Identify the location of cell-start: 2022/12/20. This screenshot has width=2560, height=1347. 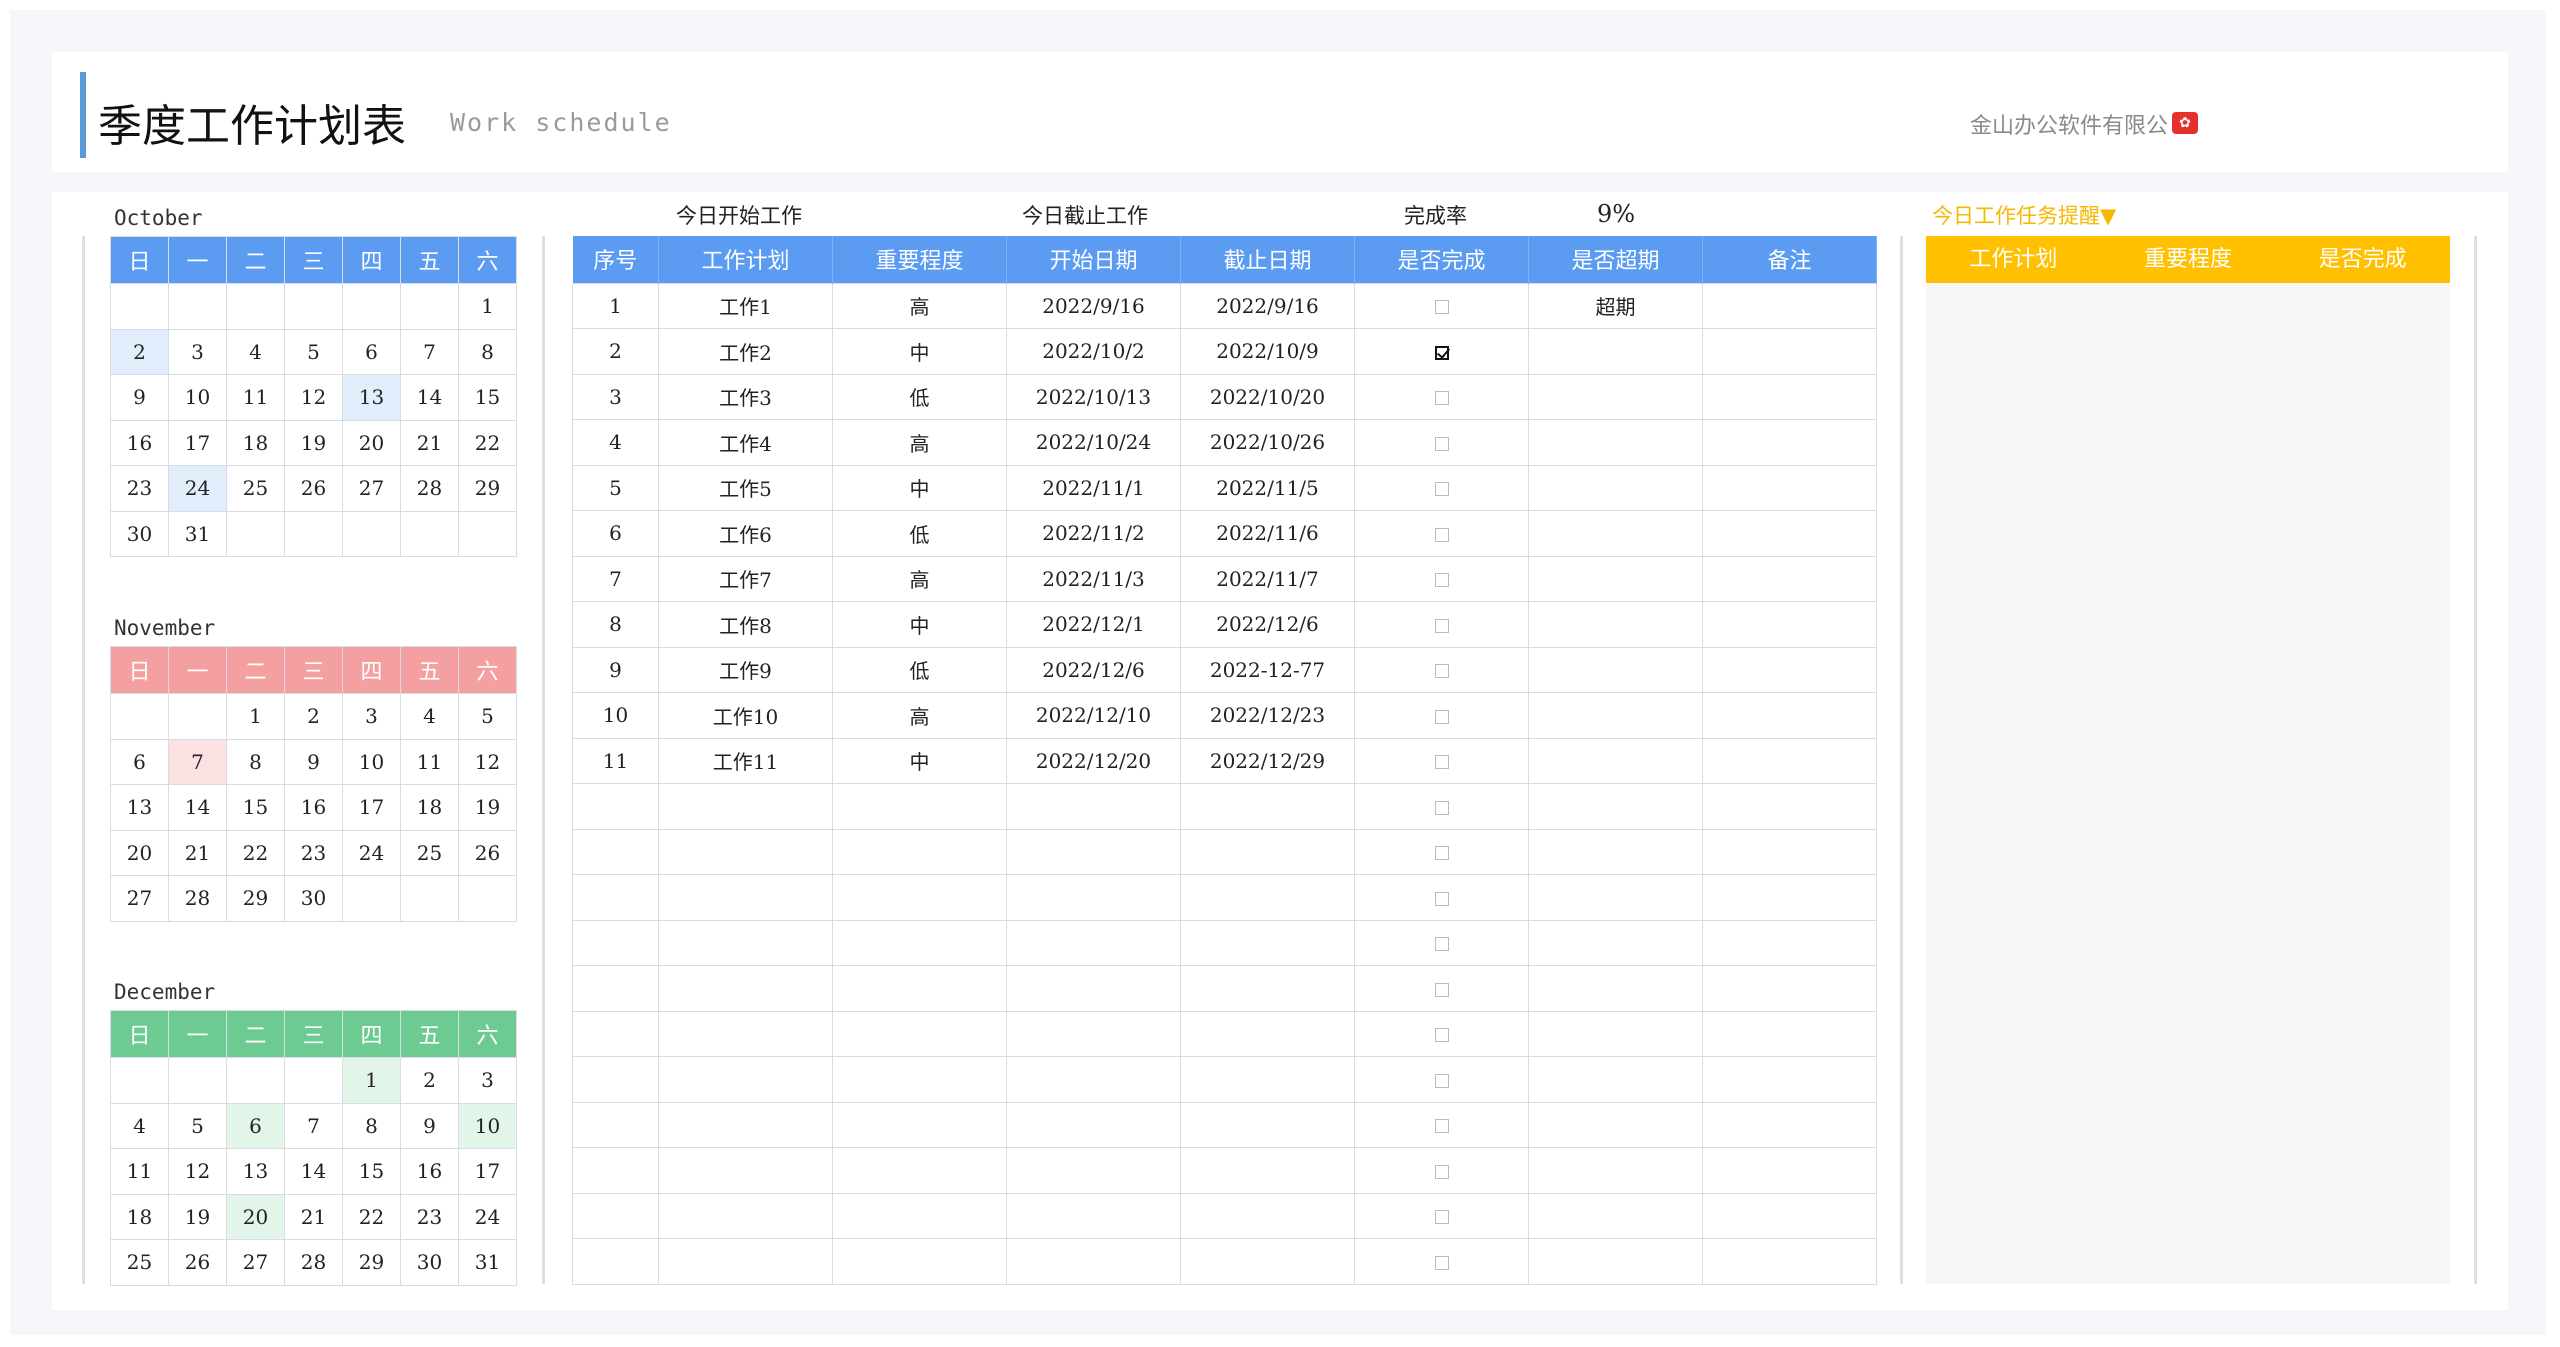
(1093, 760).